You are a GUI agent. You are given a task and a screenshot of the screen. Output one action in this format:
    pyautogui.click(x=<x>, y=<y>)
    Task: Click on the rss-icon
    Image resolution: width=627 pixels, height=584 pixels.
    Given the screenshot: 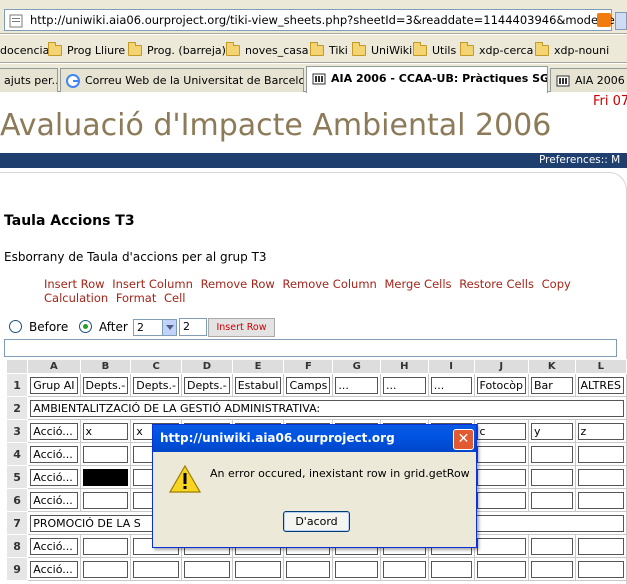 What is the action you would take?
    pyautogui.click(x=604, y=20)
    